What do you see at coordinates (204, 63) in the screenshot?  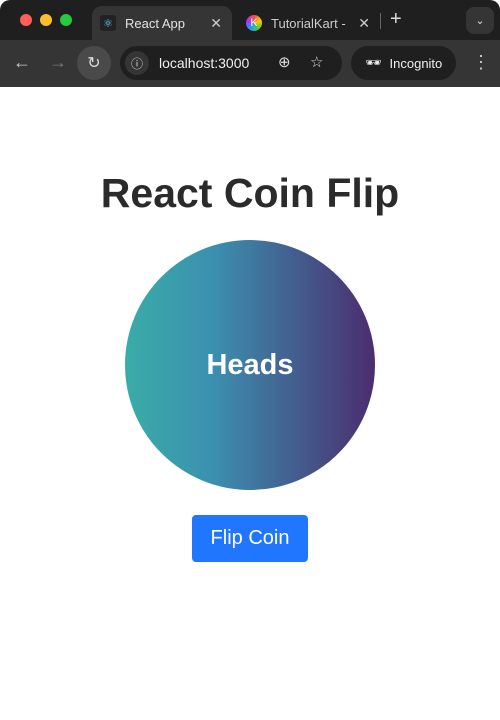 I see `url-text: localhost:3000` at bounding box center [204, 63].